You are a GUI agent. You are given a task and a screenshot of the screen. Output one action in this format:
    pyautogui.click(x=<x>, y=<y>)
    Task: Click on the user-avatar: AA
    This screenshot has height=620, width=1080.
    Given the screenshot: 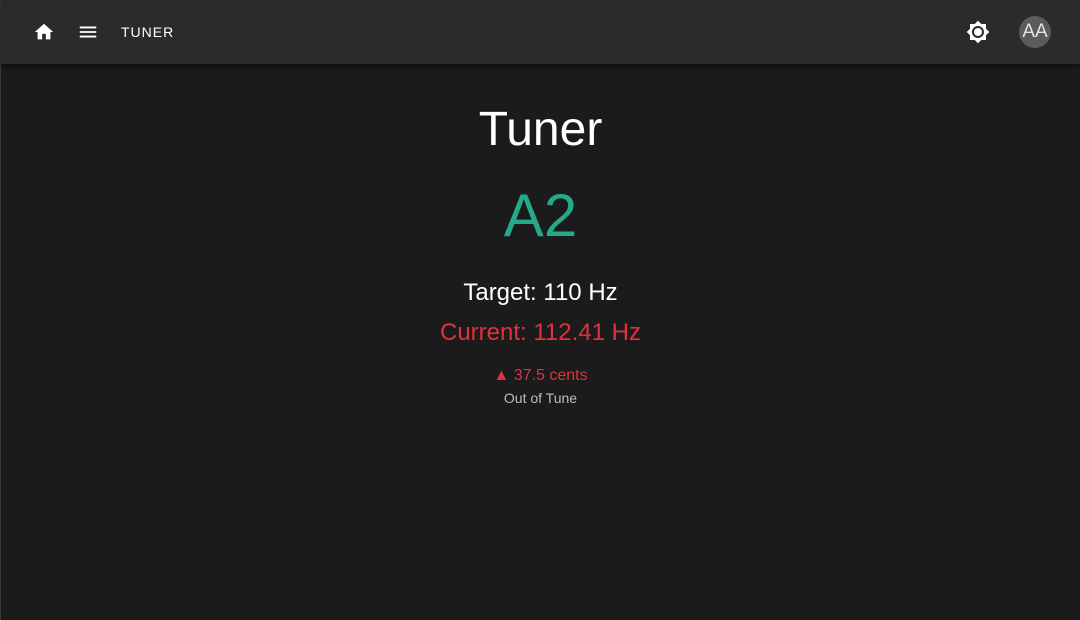 What is the action you would take?
    pyautogui.click(x=1035, y=32)
    